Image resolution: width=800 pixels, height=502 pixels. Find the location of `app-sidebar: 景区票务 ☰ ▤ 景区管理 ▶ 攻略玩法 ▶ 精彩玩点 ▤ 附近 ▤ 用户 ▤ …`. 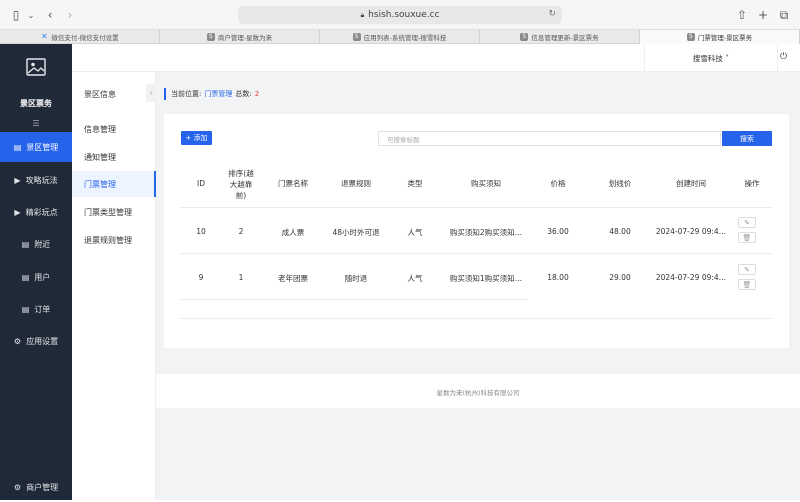

app-sidebar: 景区票务 ☰ ▤ 景区管理 ▶ 攻略玩法 ▶ 精彩玩点 ▤ 附近 ▤ 用户 ▤ … is located at coordinates (36, 272).